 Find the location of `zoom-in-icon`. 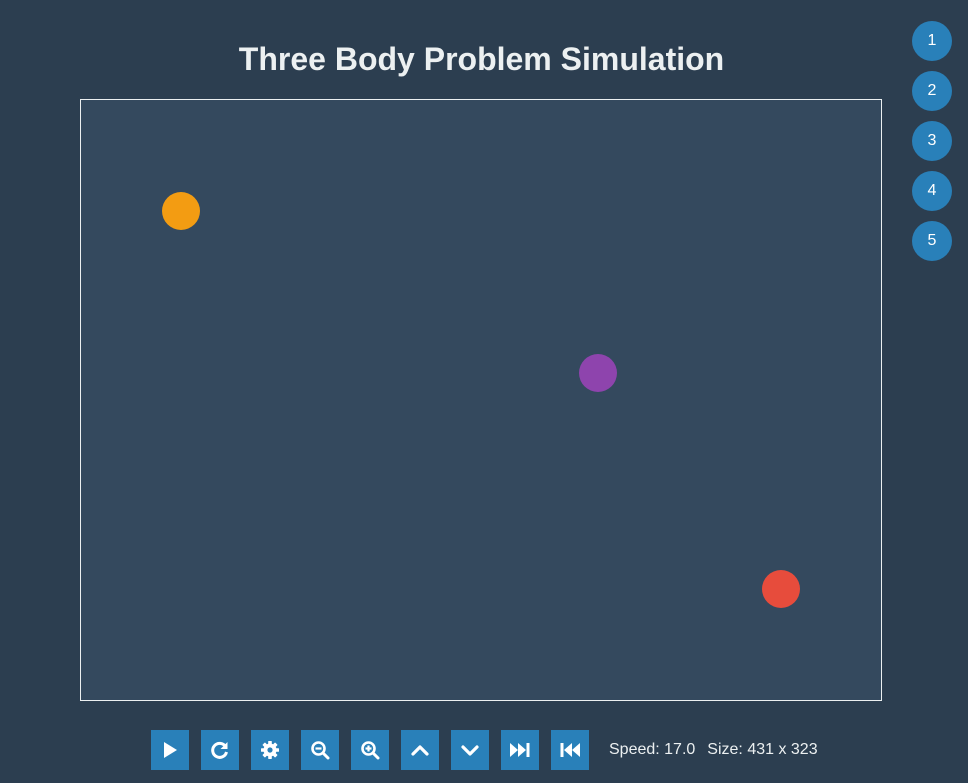

zoom-in-icon is located at coordinates (370, 750).